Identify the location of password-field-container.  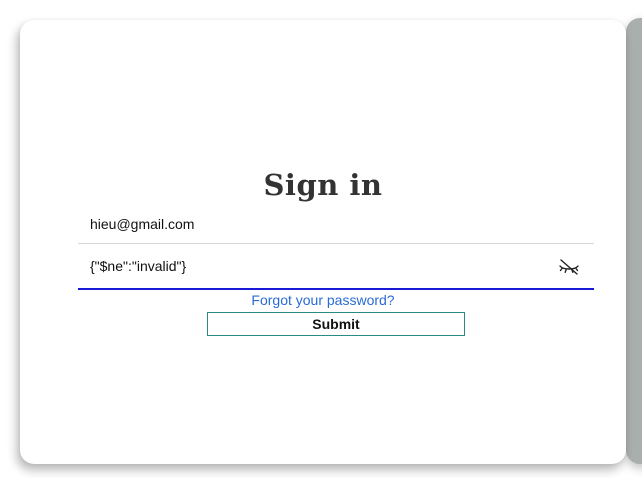
(336, 267).